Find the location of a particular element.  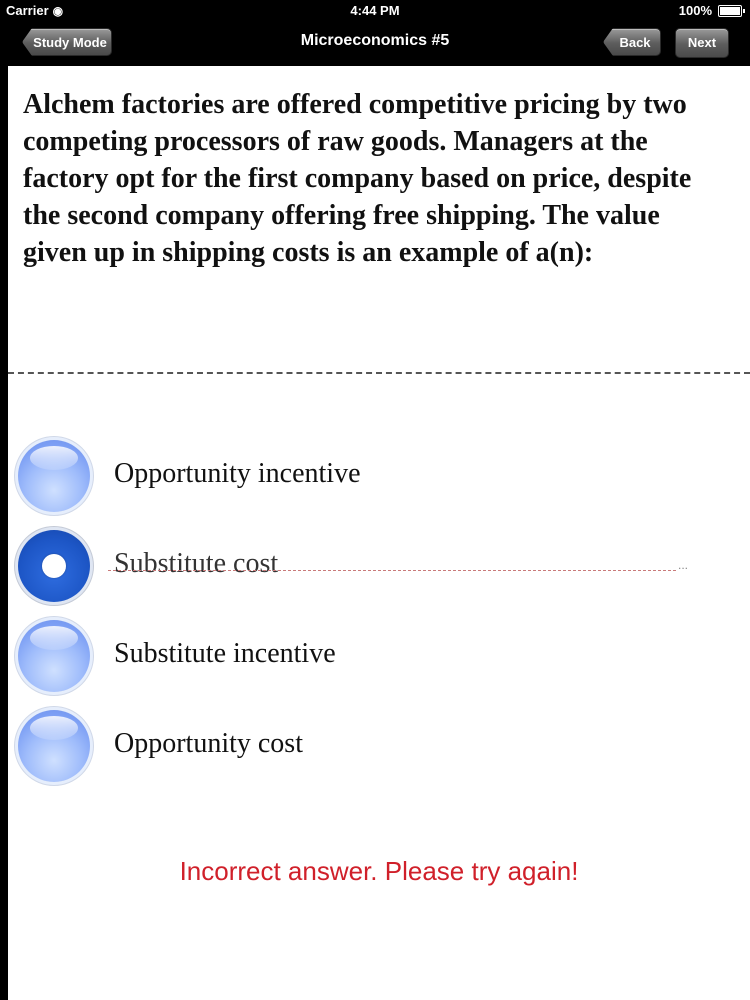

next-button: Next is located at coordinates (702, 43).